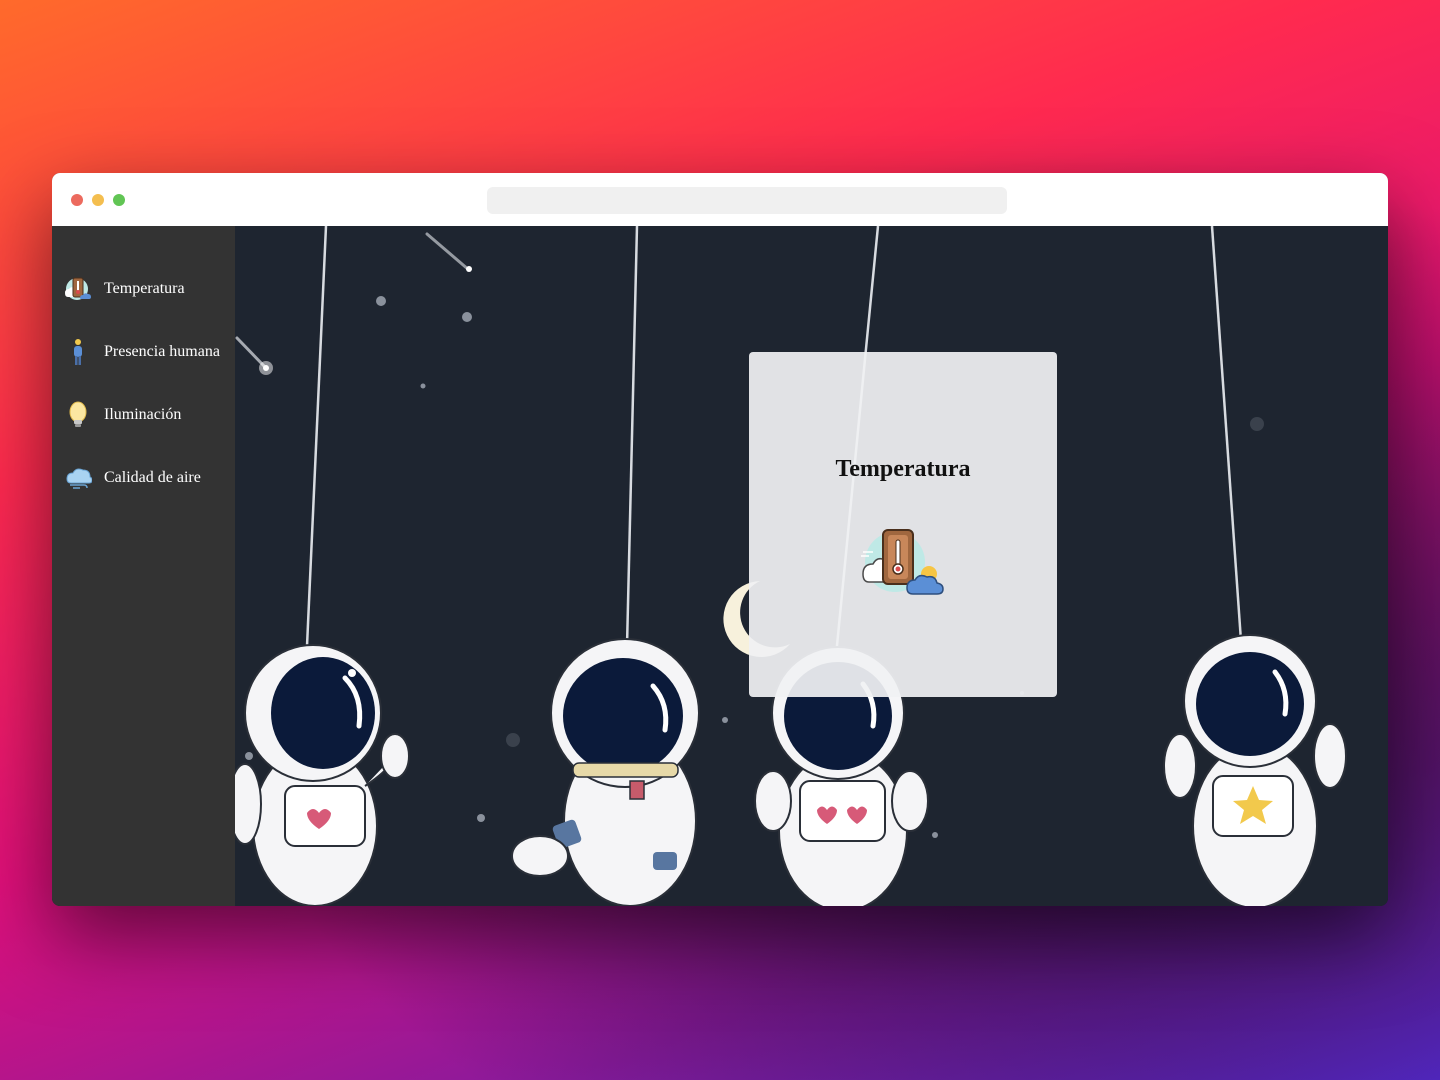 Image resolution: width=1440 pixels, height=1080 pixels. Describe the element at coordinates (98, 200) in the screenshot. I see `minimize-window-button` at that location.